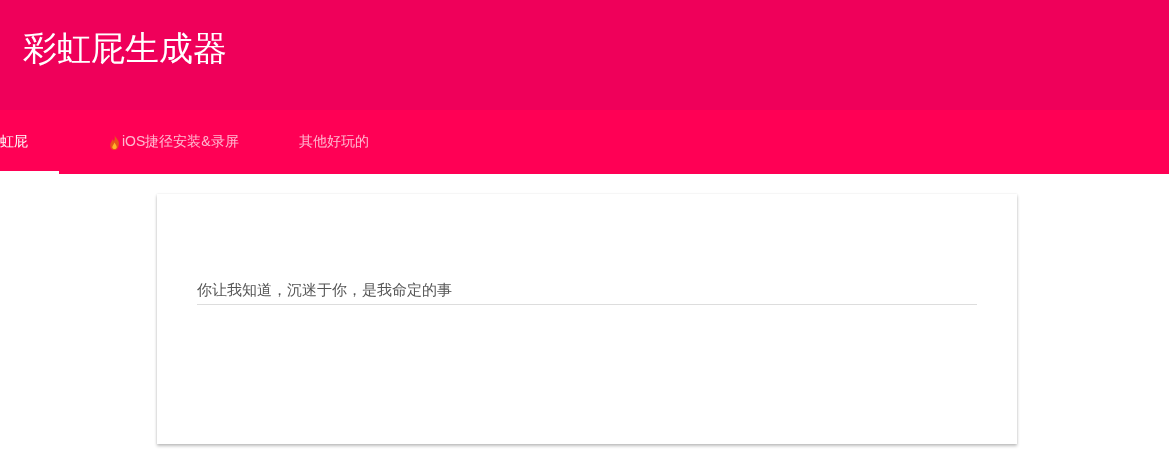 This screenshot has width=1169, height=469. Describe the element at coordinates (174, 142) in the screenshot. I see `tab: iOS捷径安装&录屏` at that location.